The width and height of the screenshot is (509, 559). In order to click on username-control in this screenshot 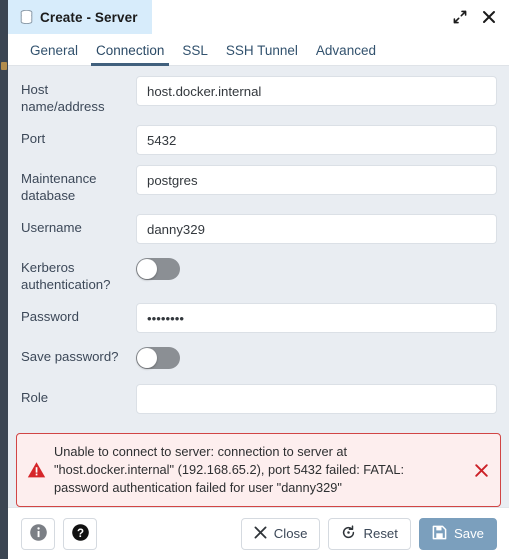, I will do `click(316, 229)`.